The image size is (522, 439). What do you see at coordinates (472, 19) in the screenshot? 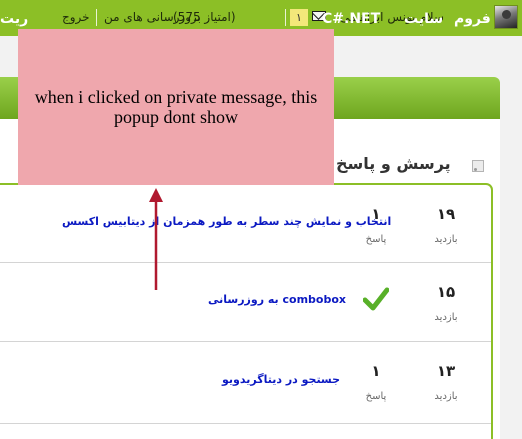
I see `nav-item-forum: فروم` at bounding box center [472, 19].